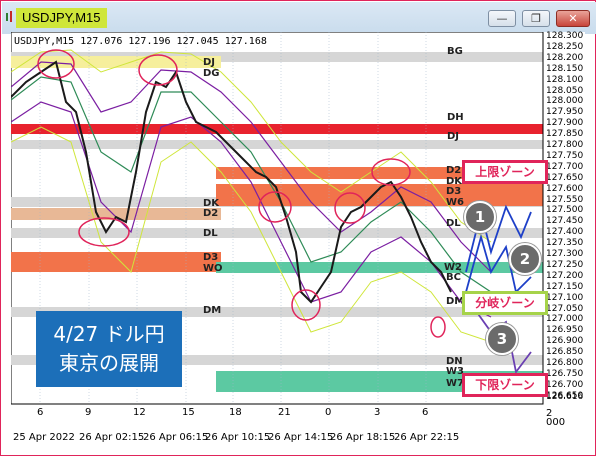 Image resolution: width=598 pixels, height=458 pixels. What do you see at coordinates (238, 437) in the screenshot?
I see `date-tick-label: 26 Apr 10:15` at bounding box center [238, 437].